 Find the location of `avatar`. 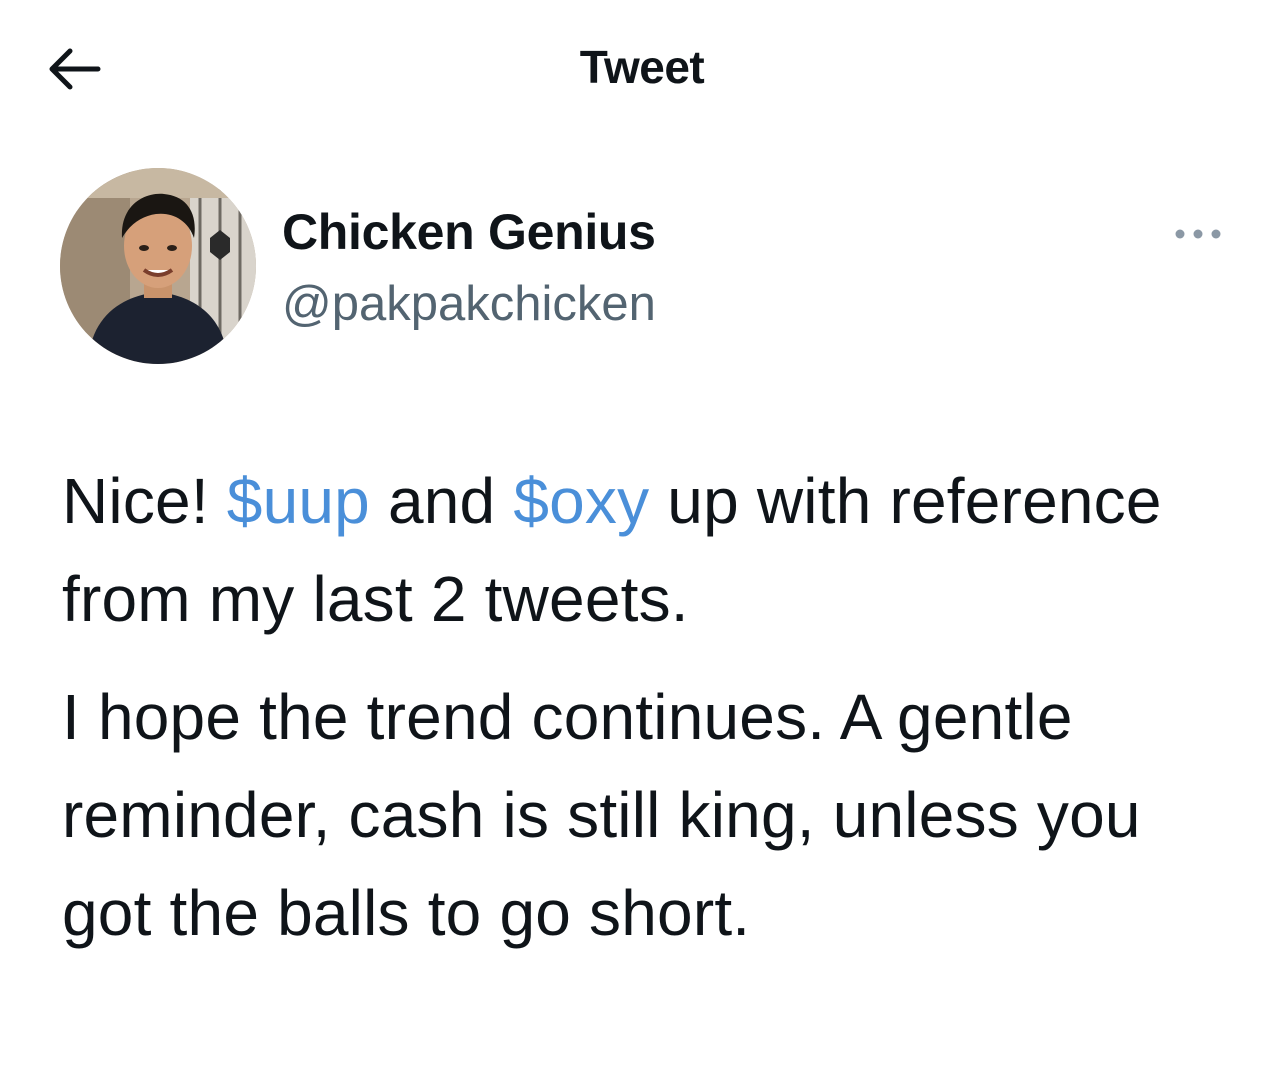

avatar is located at coordinates (158, 266).